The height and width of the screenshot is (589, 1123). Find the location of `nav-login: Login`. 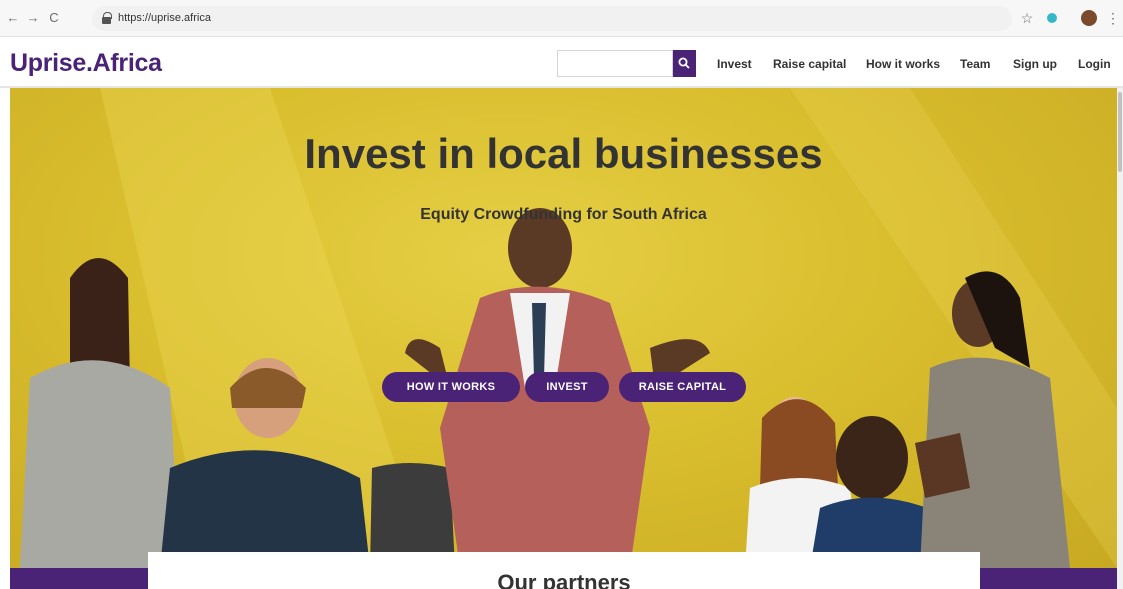

nav-login: Login is located at coordinates (1094, 64).